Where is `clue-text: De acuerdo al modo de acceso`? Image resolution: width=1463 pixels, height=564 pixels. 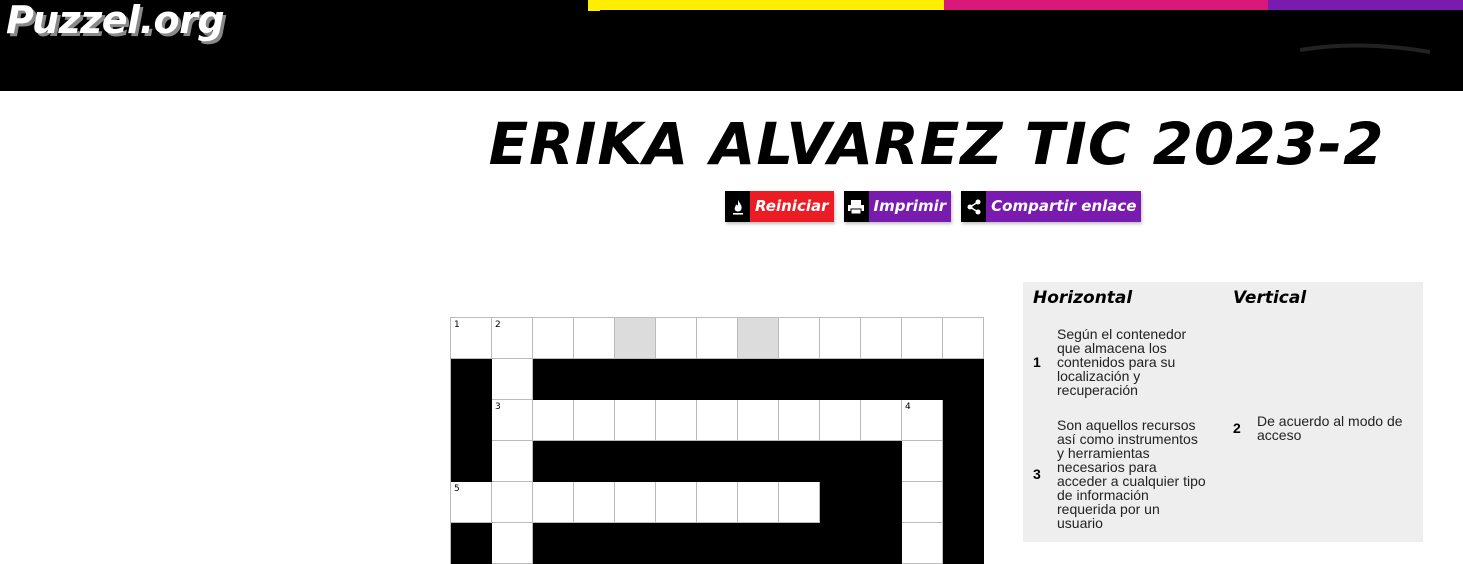 clue-text: De acuerdo al modo de acceso is located at coordinates (1330, 428).